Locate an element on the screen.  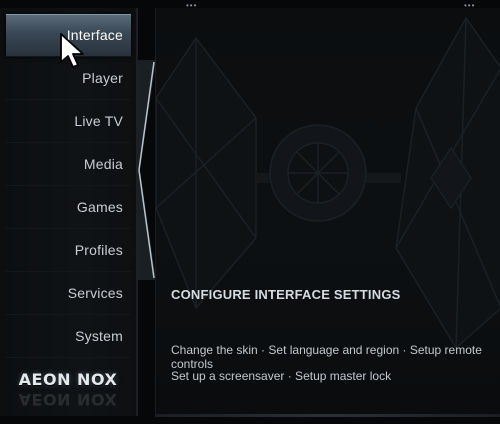
sidebar-item-media: Media is located at coordinates (68, 164).